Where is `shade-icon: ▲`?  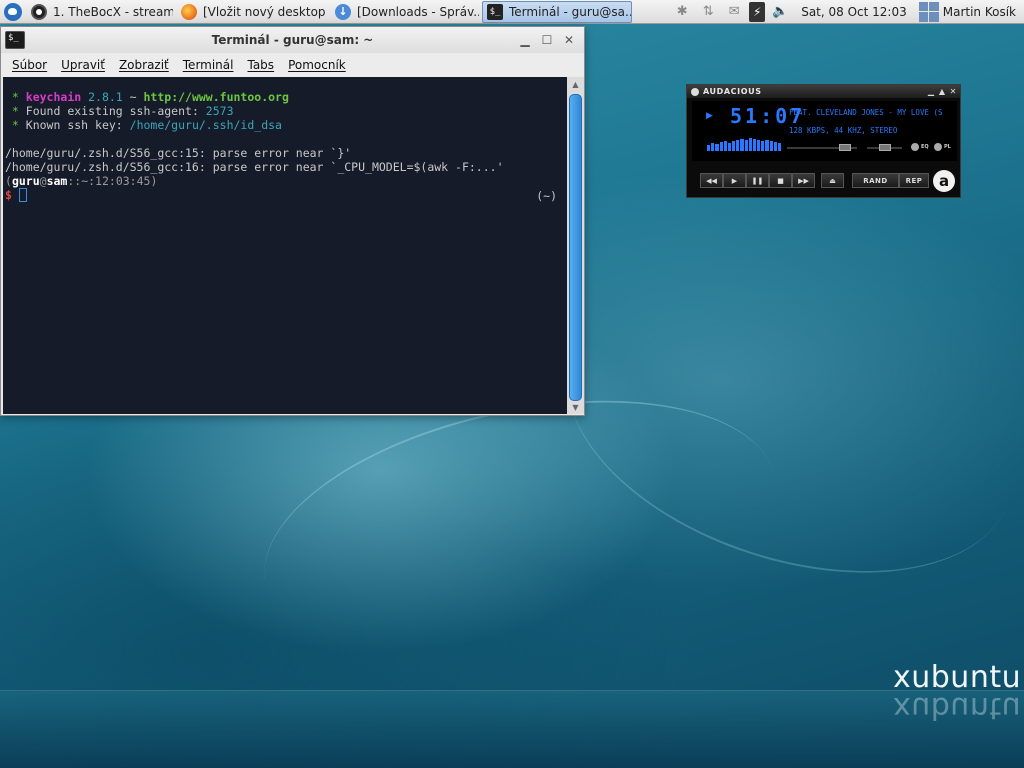
shade-icon: ▲ is located at coordinates (942, 91).